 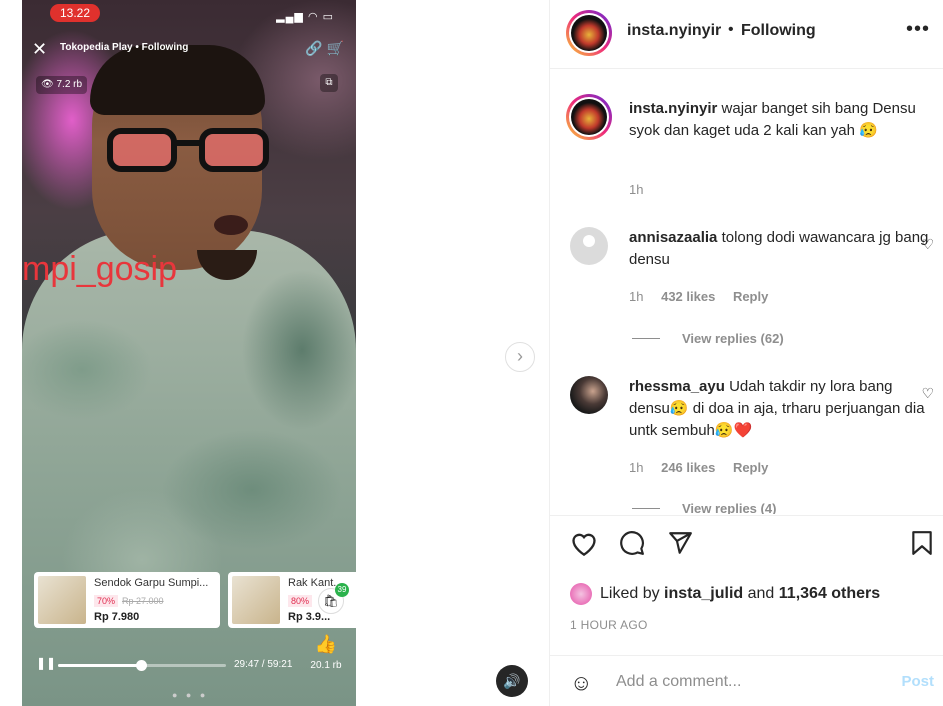 What do you see at coordinates (324, 48) in the screenshot?
I see `link-cart-icon: 🔗 🛒` at bounding box center [324, 48].